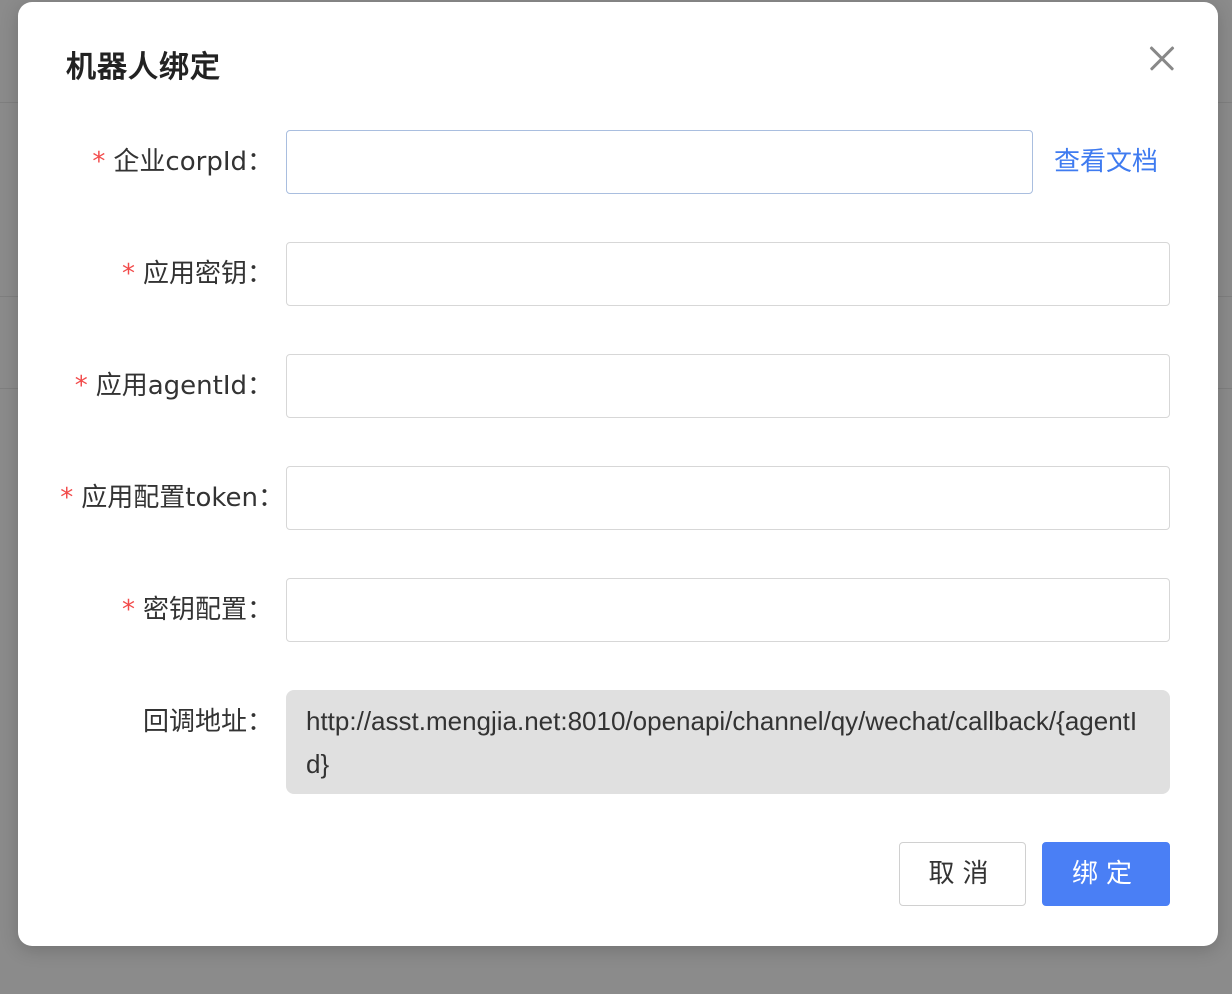  I want to click on form-row-key-config: * 密钥配置：, so click(618, 610).